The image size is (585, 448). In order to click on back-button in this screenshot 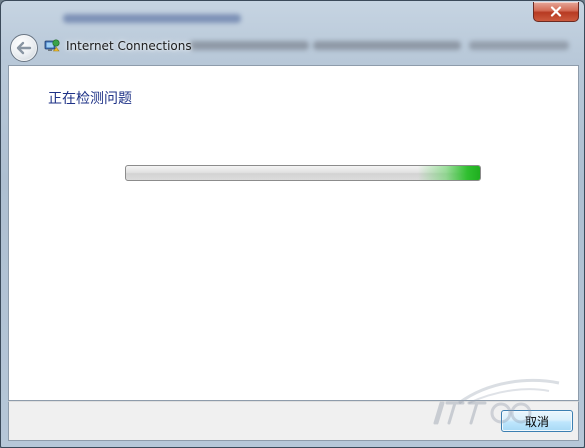, I will do `click(24, 48)`.